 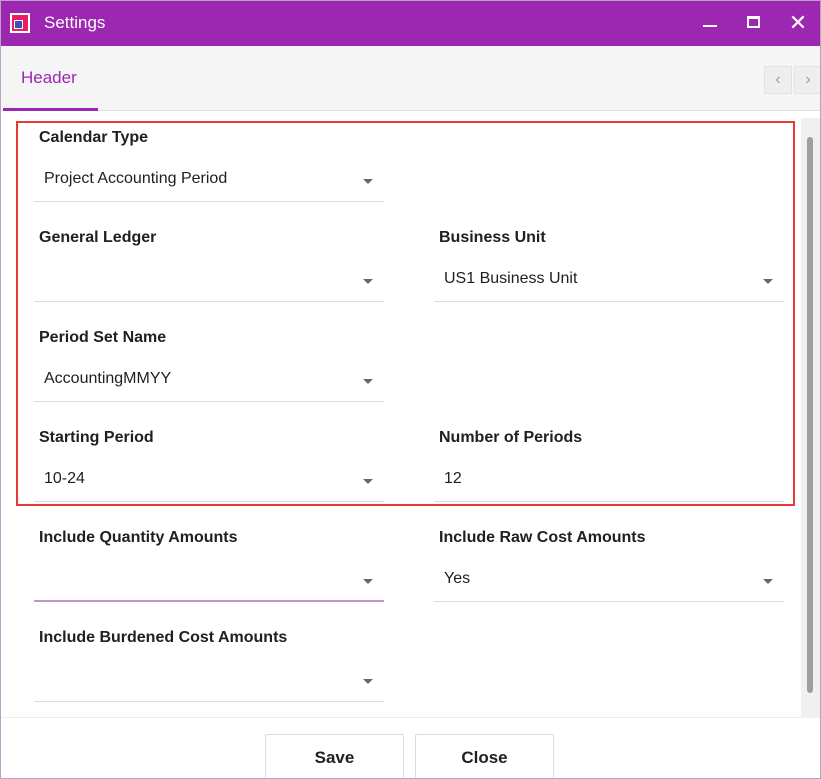 I want to click on include-raw-cost-amounts-dropdown: Yes, so click(x=609, y=581).